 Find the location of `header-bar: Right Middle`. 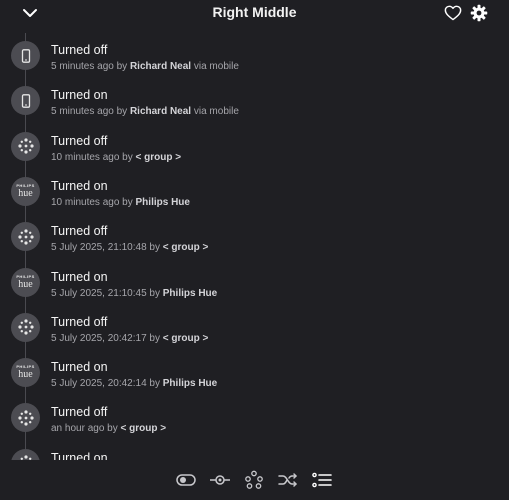

header-bar: Right Middle is located at coordinates (254, 13).